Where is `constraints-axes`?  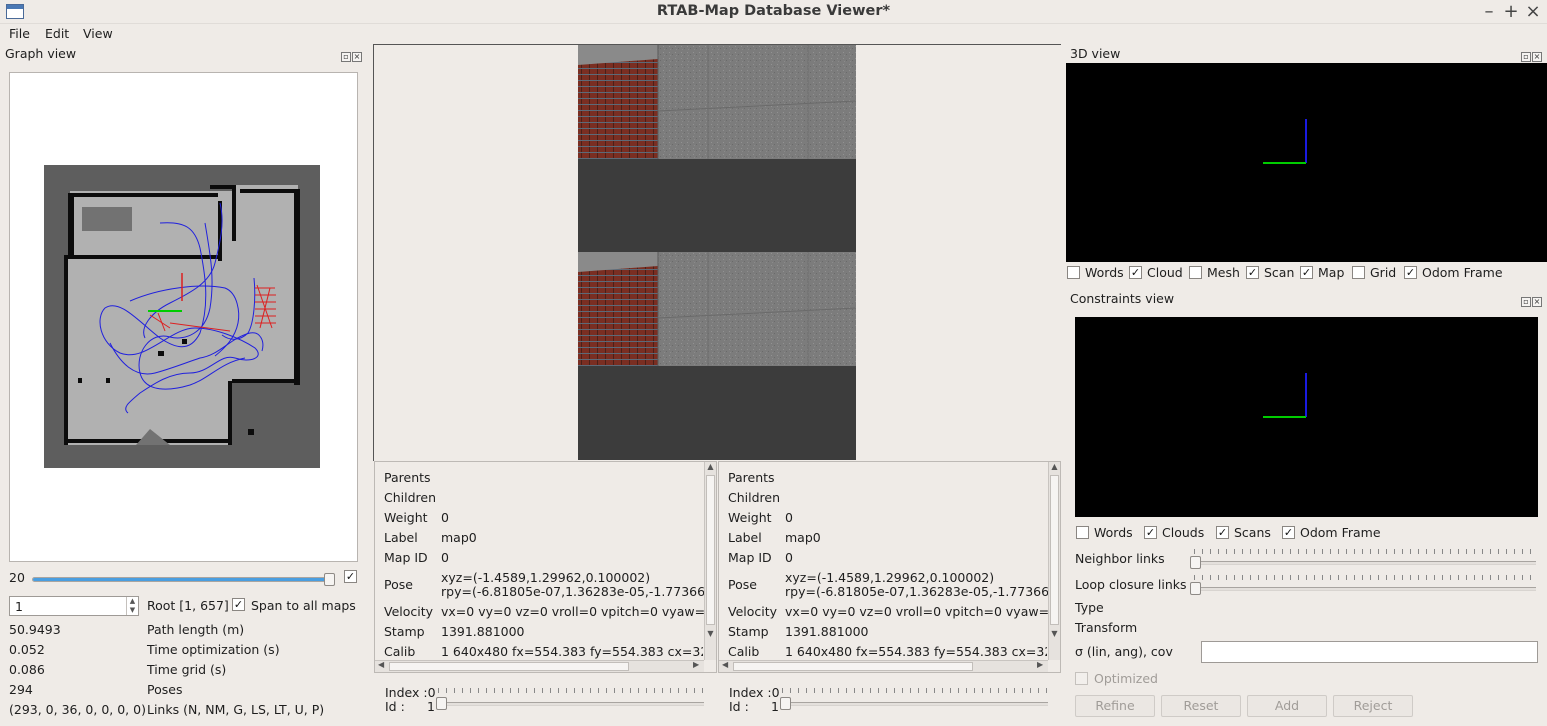 constraints-axes is located at coordinates (1285, 395).